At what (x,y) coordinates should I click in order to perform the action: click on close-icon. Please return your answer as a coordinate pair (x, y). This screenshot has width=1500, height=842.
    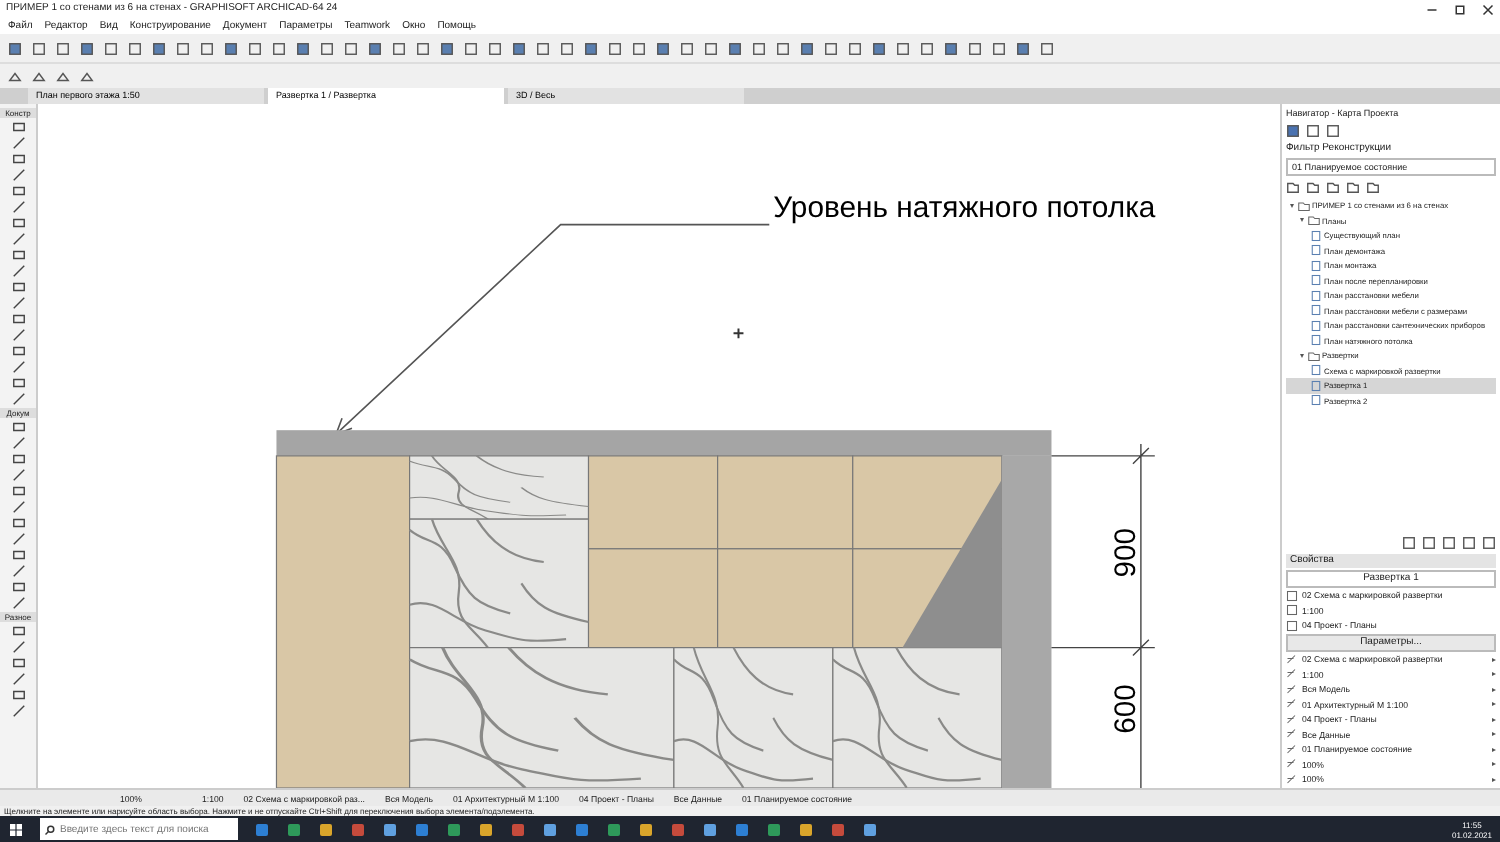
    Looking at the image, I should click on (1488, 9).